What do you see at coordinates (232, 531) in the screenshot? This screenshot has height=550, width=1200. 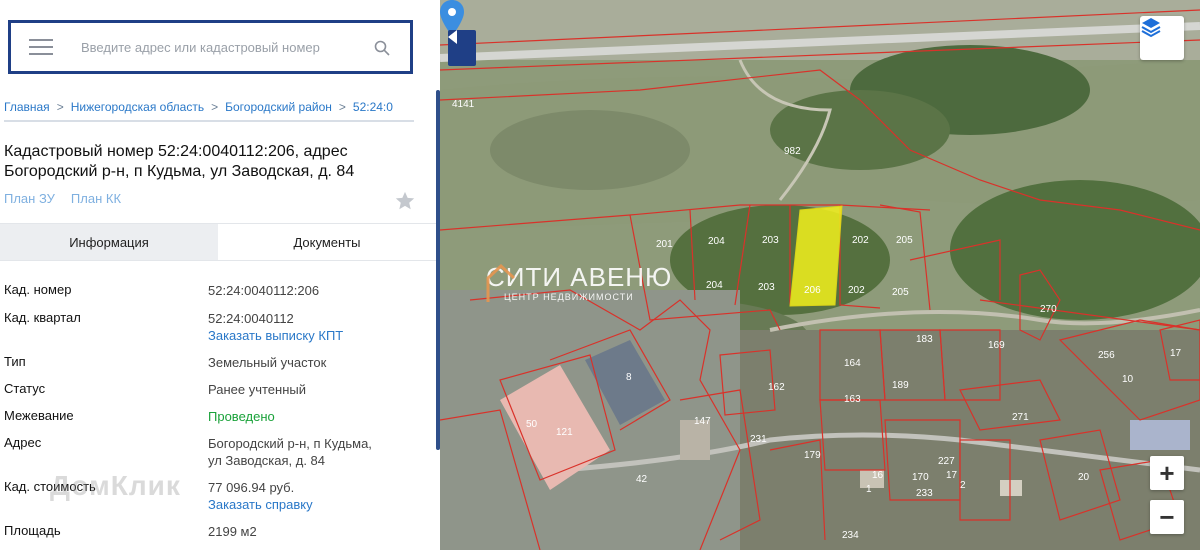 I see `detail-value: 2199 м2` at bounding box center [232, 531].